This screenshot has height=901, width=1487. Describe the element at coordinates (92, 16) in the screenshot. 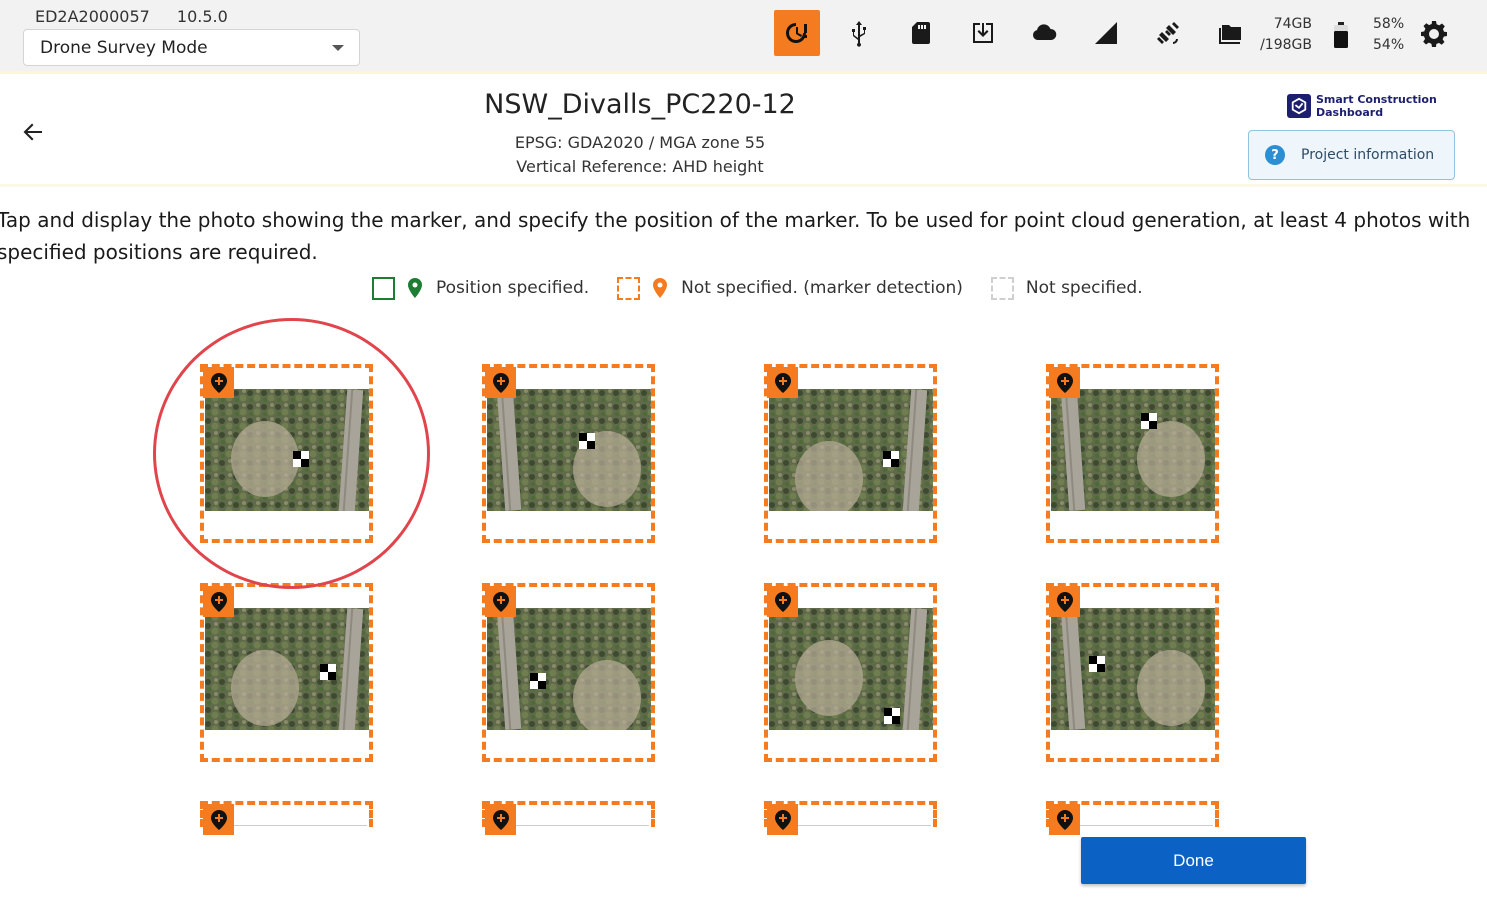

I see `device-id: ED2A2000057` at that location.